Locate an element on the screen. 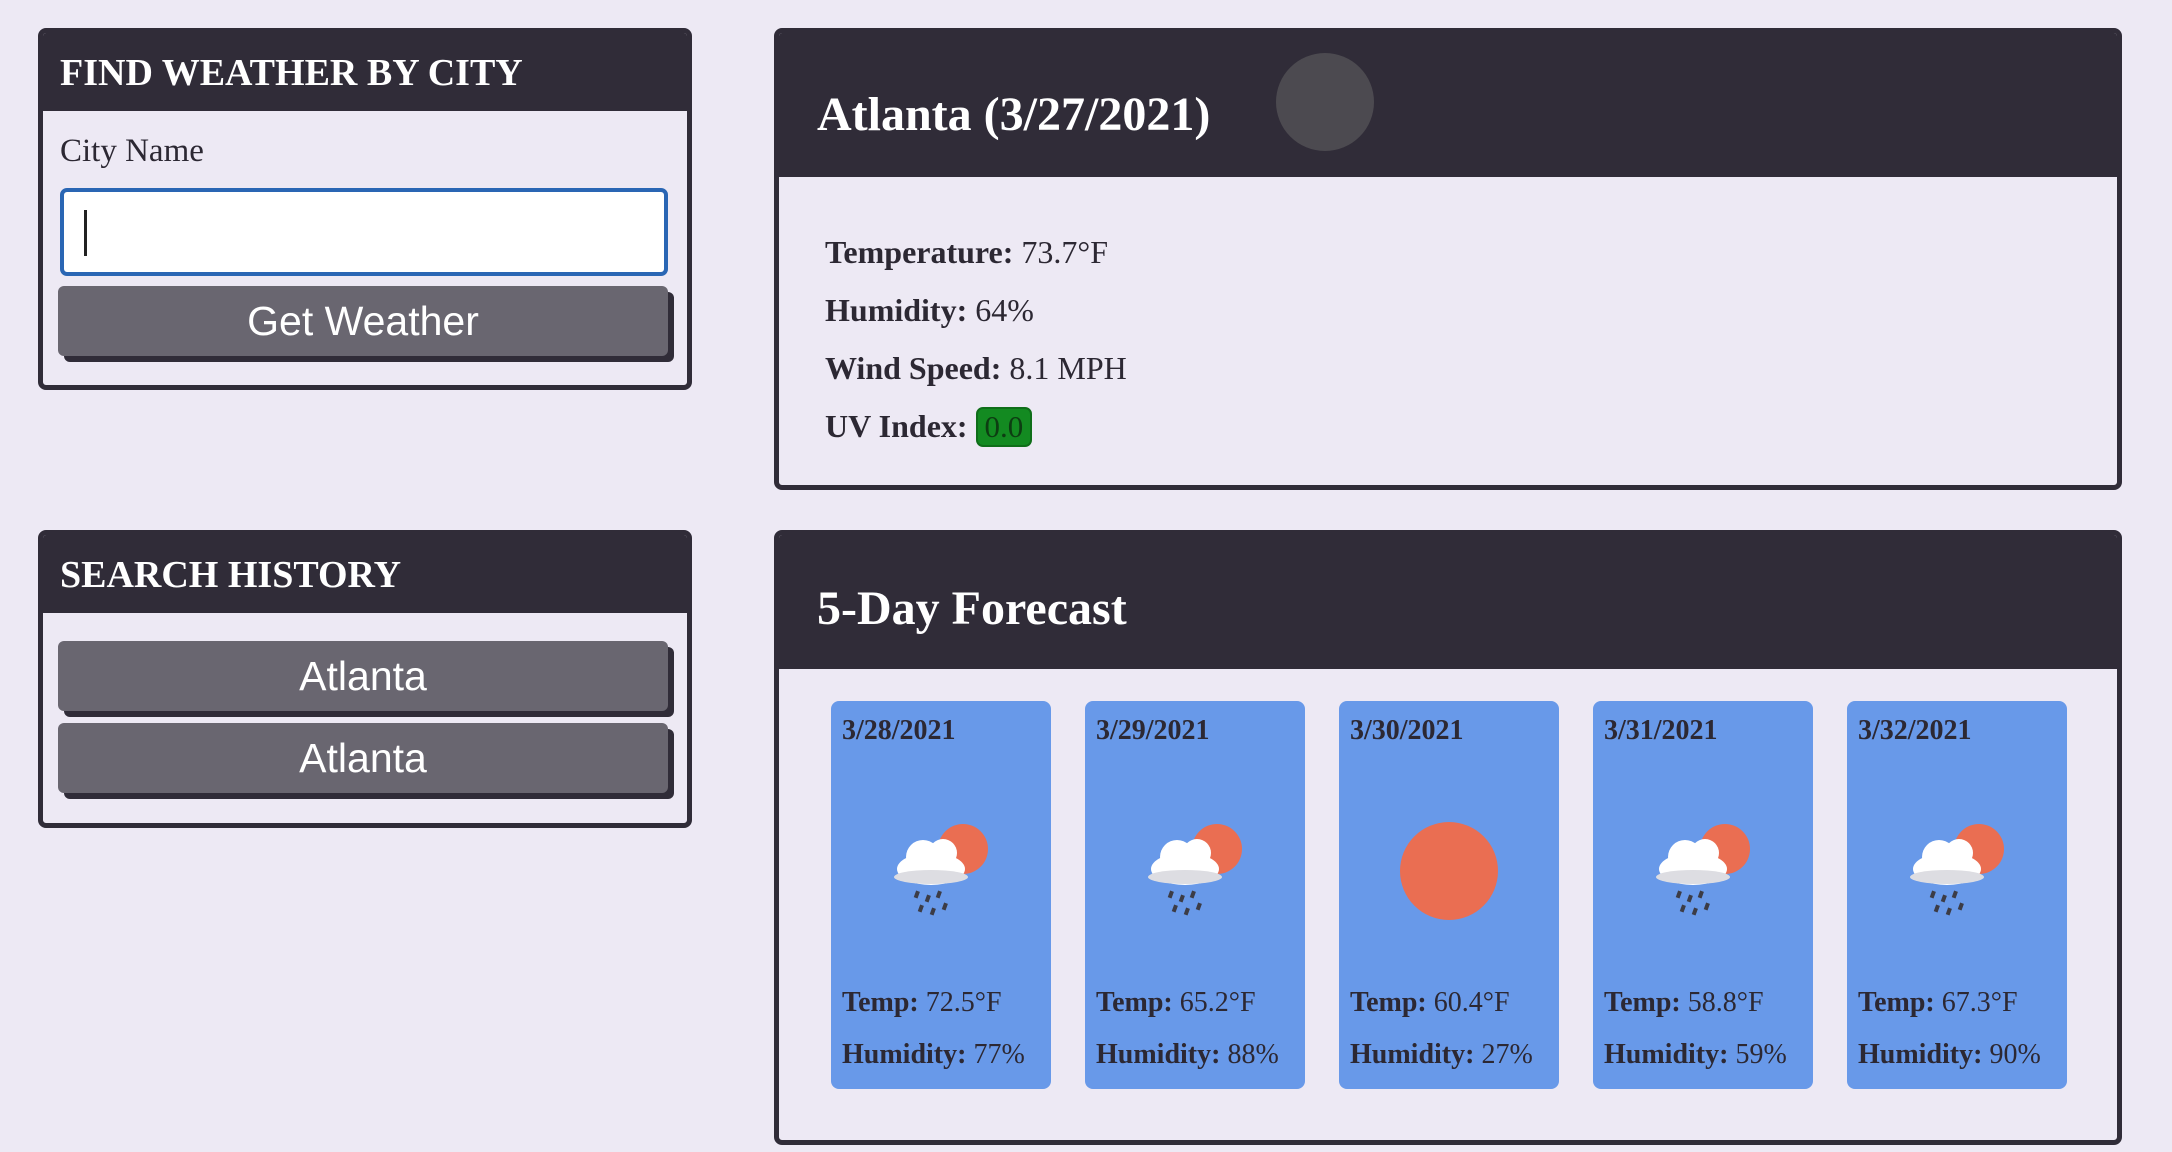 This screenshot has width=2172, height=1152. forecast-card: 3/29/2021 Temp: 65.2°F Humidity: 88% is located at coordinates (1195, 895).